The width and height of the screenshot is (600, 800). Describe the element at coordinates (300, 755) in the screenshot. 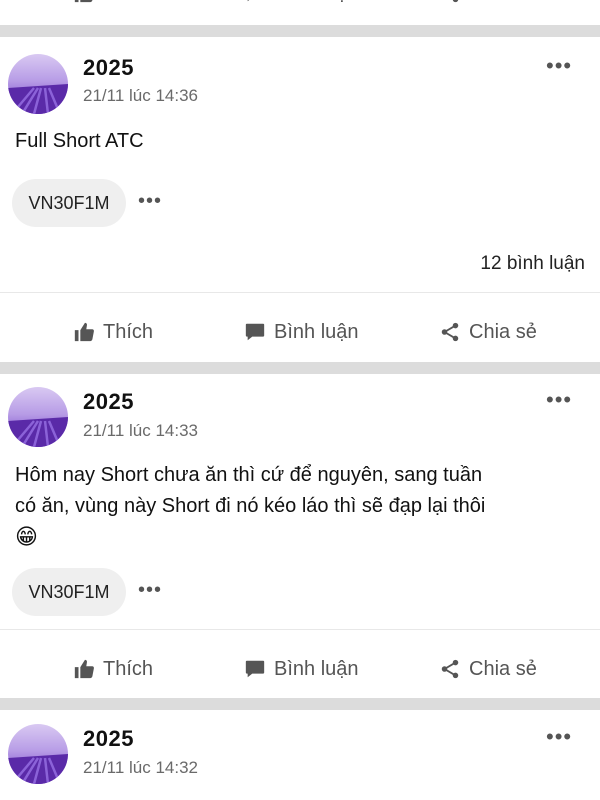

I see `post-card: 2025 21/11 lúc 14:32 •••` at that location.